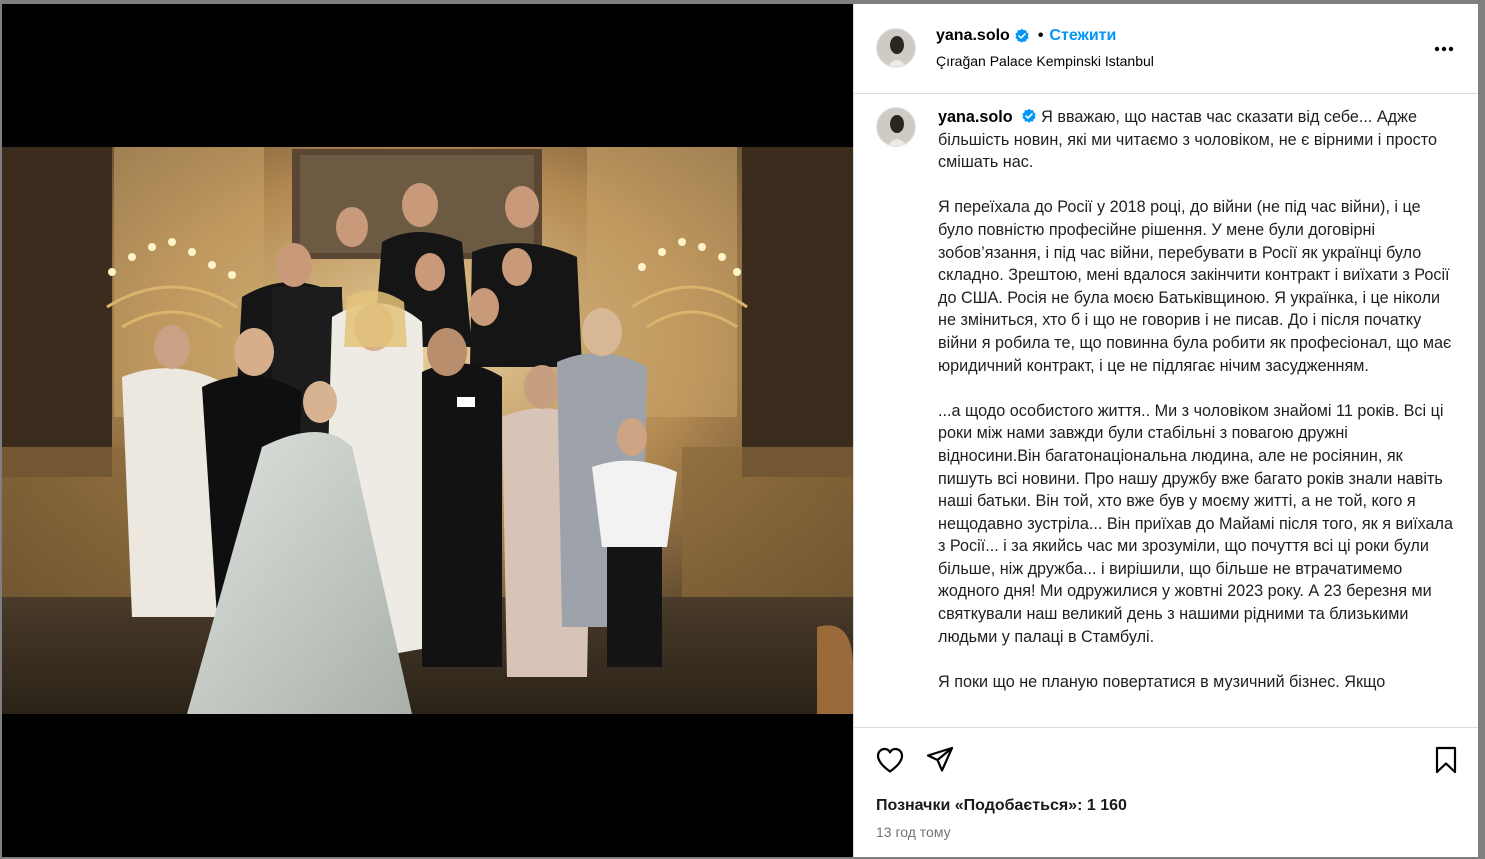  I want to click on caption-author-avatar, so click(896, 127).